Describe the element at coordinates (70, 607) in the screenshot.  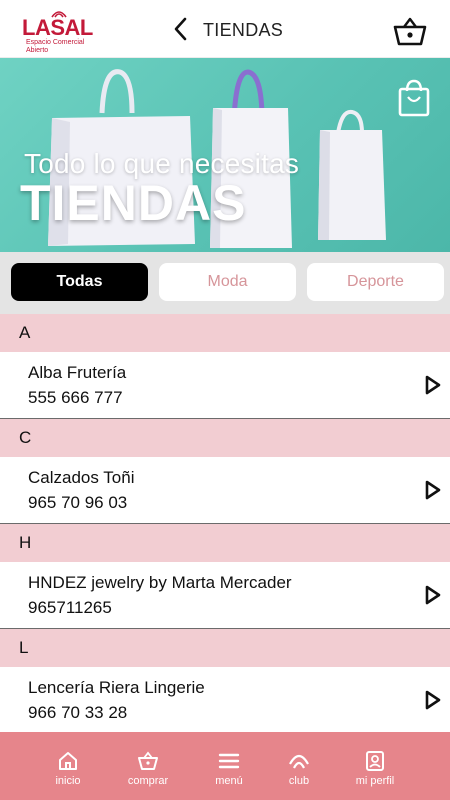
I see `store-phone: 965711265` at that location.